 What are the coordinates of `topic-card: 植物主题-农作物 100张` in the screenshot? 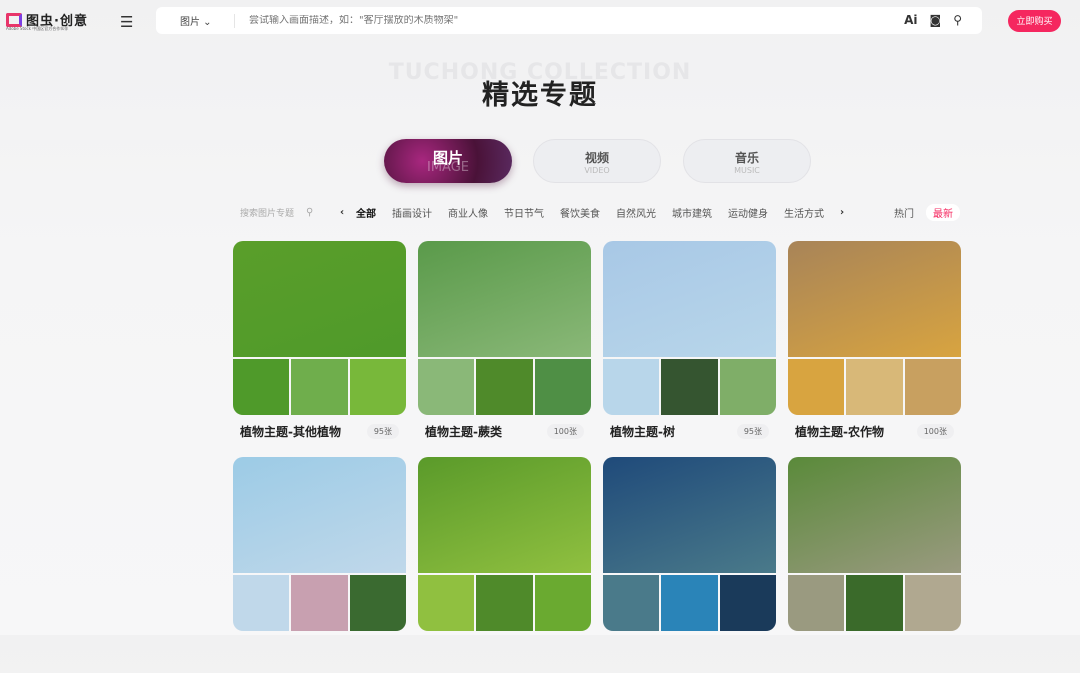 It's located at (874, 349).